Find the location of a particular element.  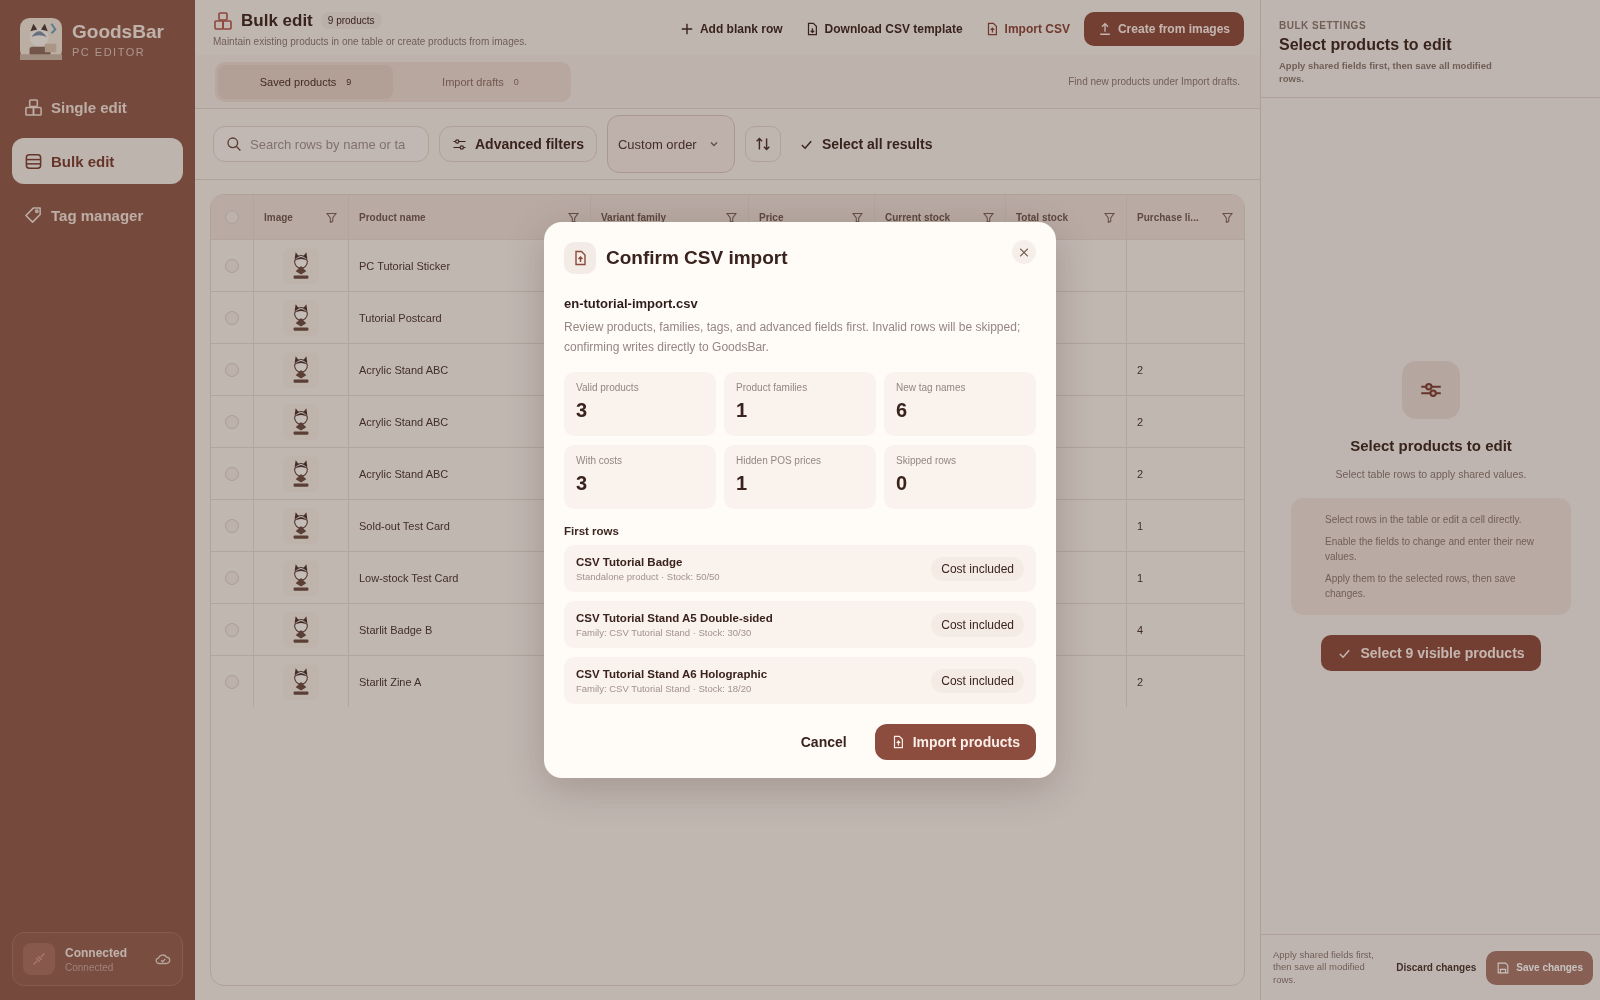

stat-label: New tag names is located at coordinates (931, 387).